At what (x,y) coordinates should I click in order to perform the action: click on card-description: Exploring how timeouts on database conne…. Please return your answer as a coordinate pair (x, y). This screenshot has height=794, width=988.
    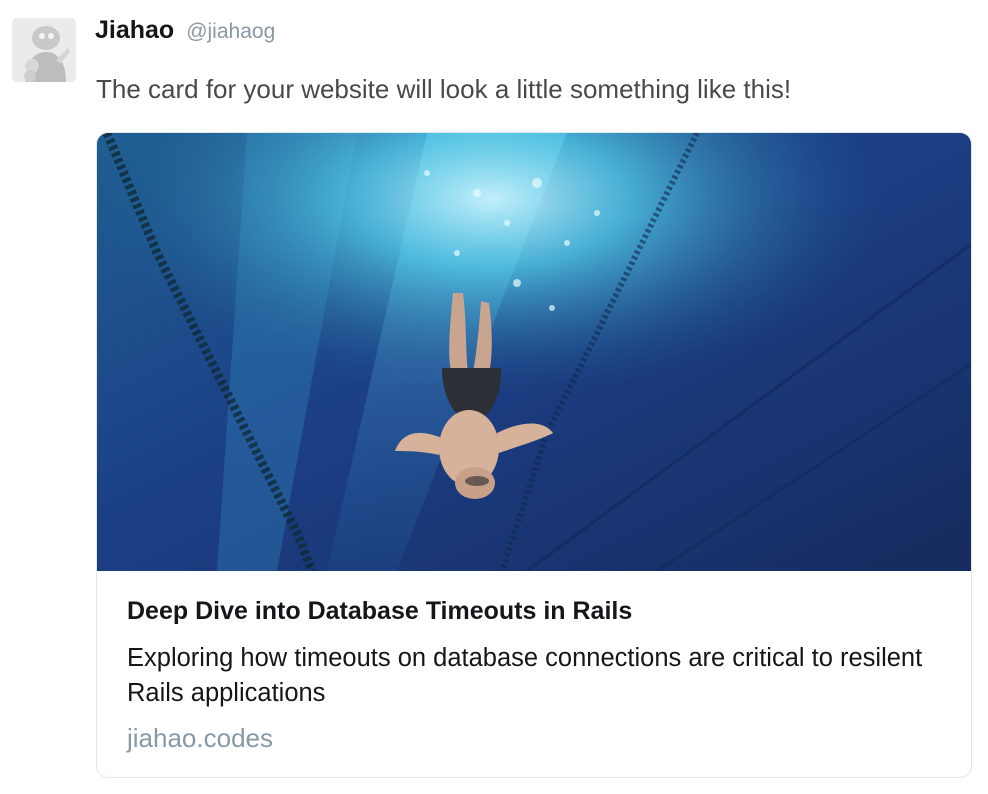
    Looking at the image, I should click on (525, 675).